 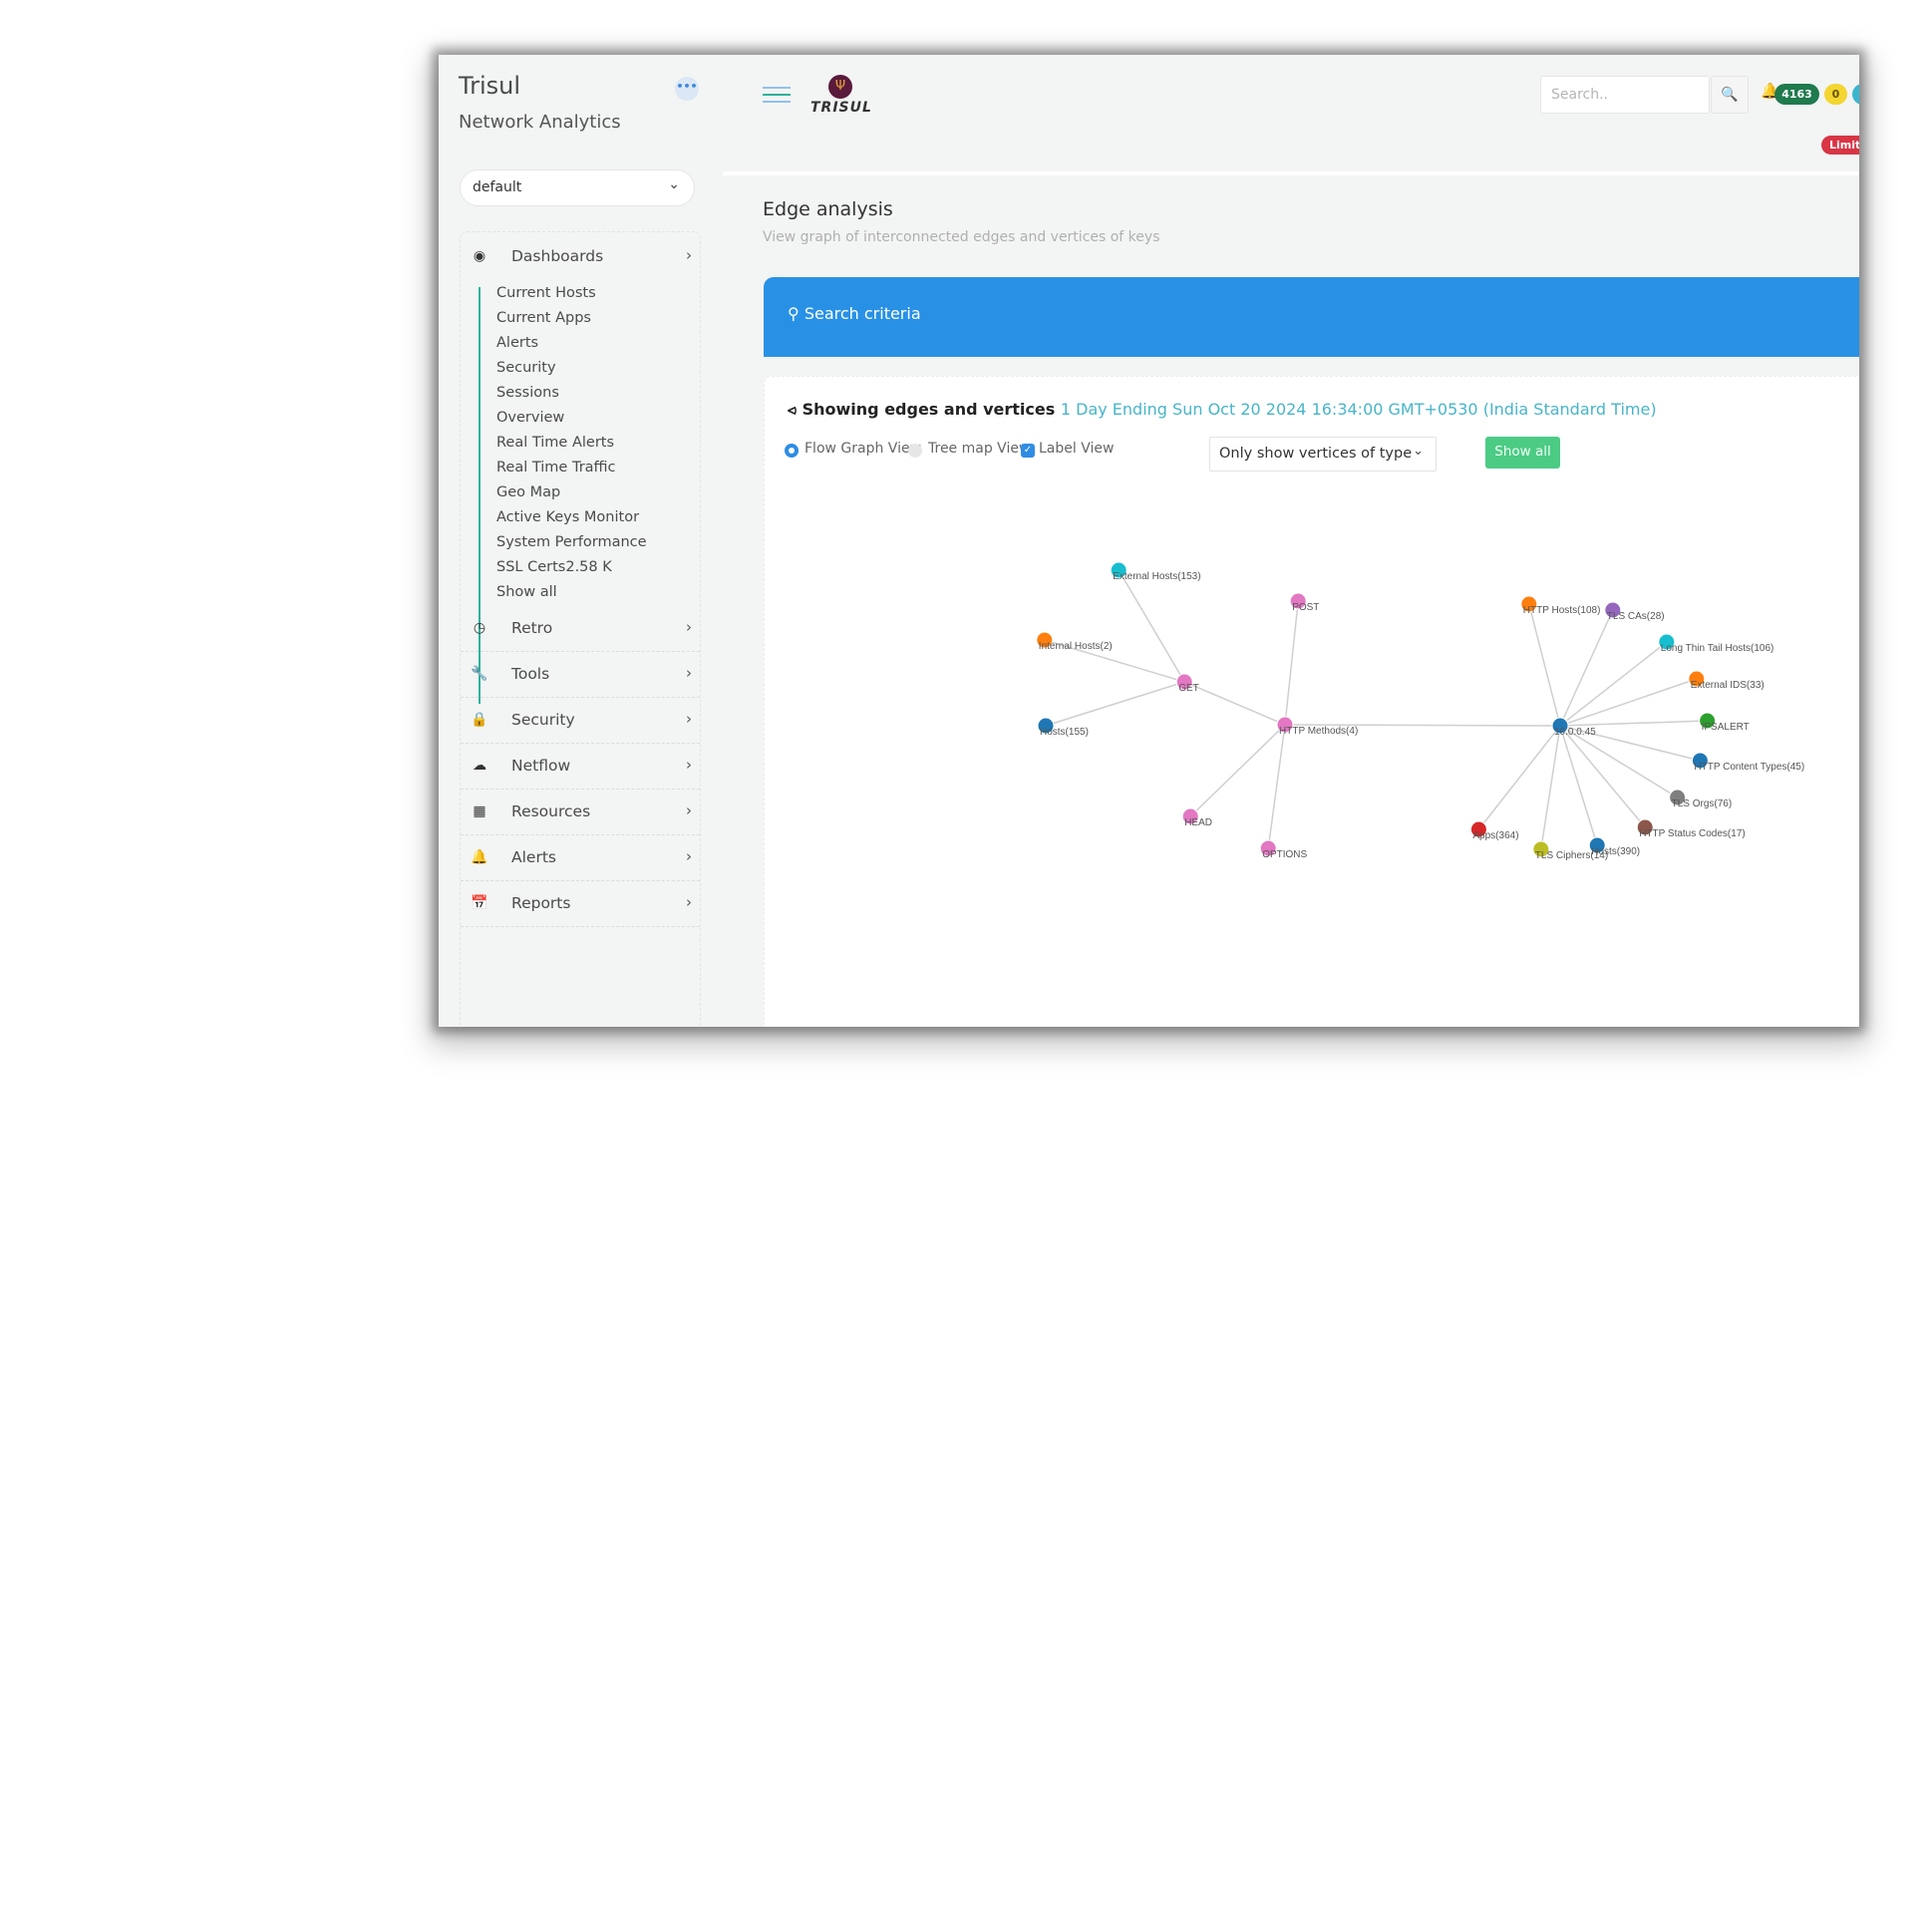 I want to click on license-badge: Limited, so click(x=1840, y=146).